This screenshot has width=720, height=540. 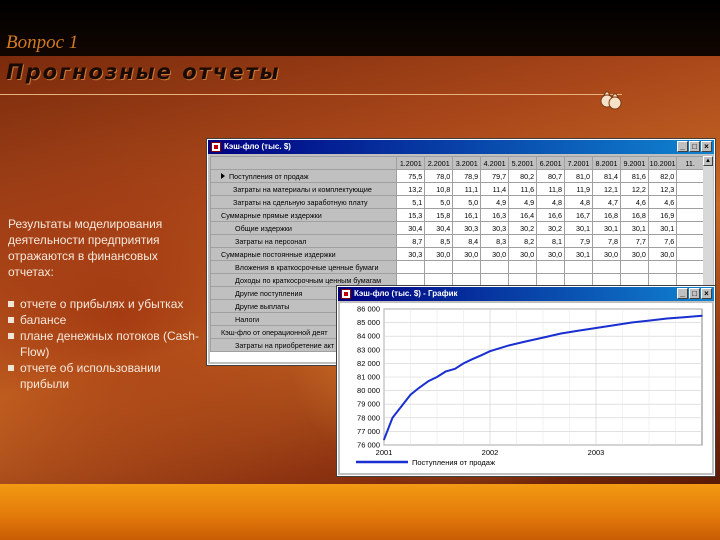 I want to click on table-cell: 8,5, so click(x=439, y=241).